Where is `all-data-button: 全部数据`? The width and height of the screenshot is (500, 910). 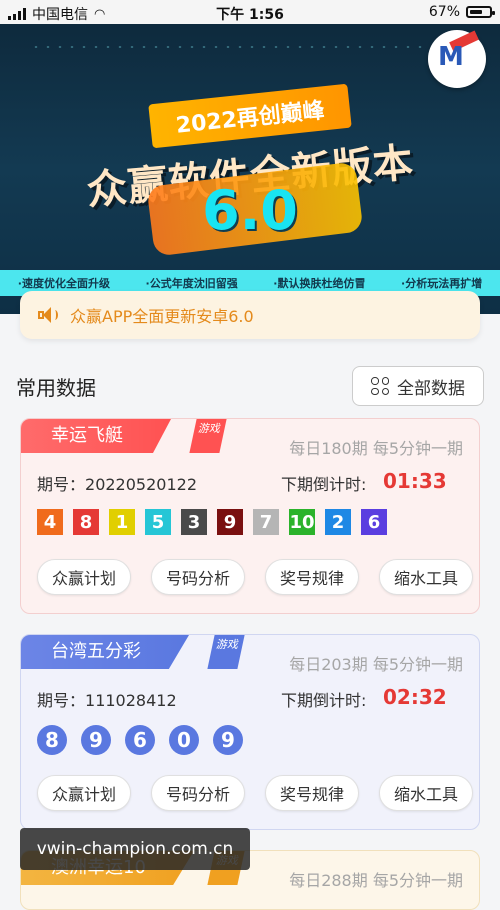 all-data-button: 全部数据 is located at coordinates (418, 386).